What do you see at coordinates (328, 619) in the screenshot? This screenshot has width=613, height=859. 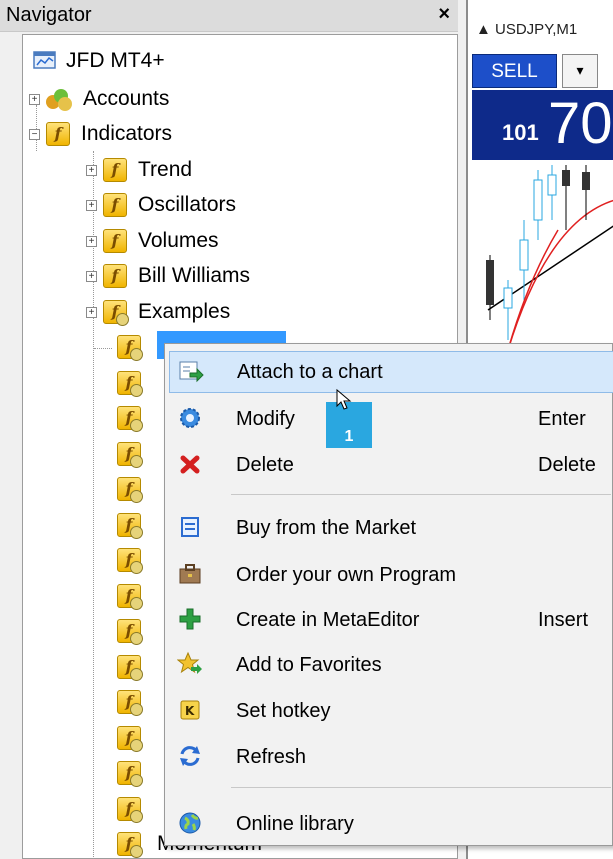 I see `menu-item-label: Create in MetaEditor` at bounding box center [328, 619].